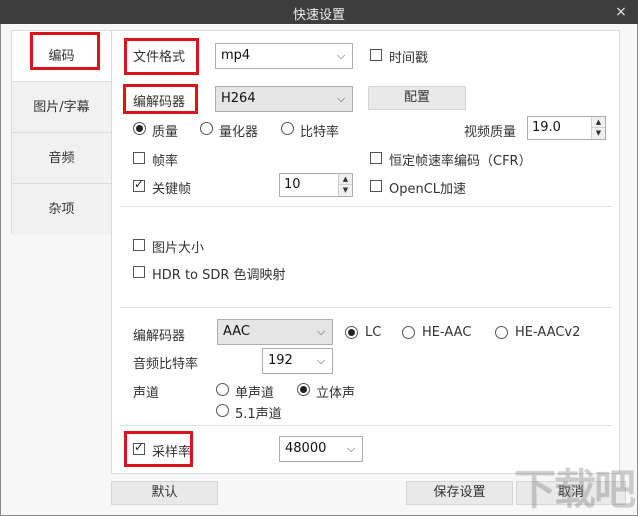 The height and width of the screenshot is (516, 638). Describe the element at coordinates (376, 158) in the screenshot. I see `cfr-checkbox` at that location.